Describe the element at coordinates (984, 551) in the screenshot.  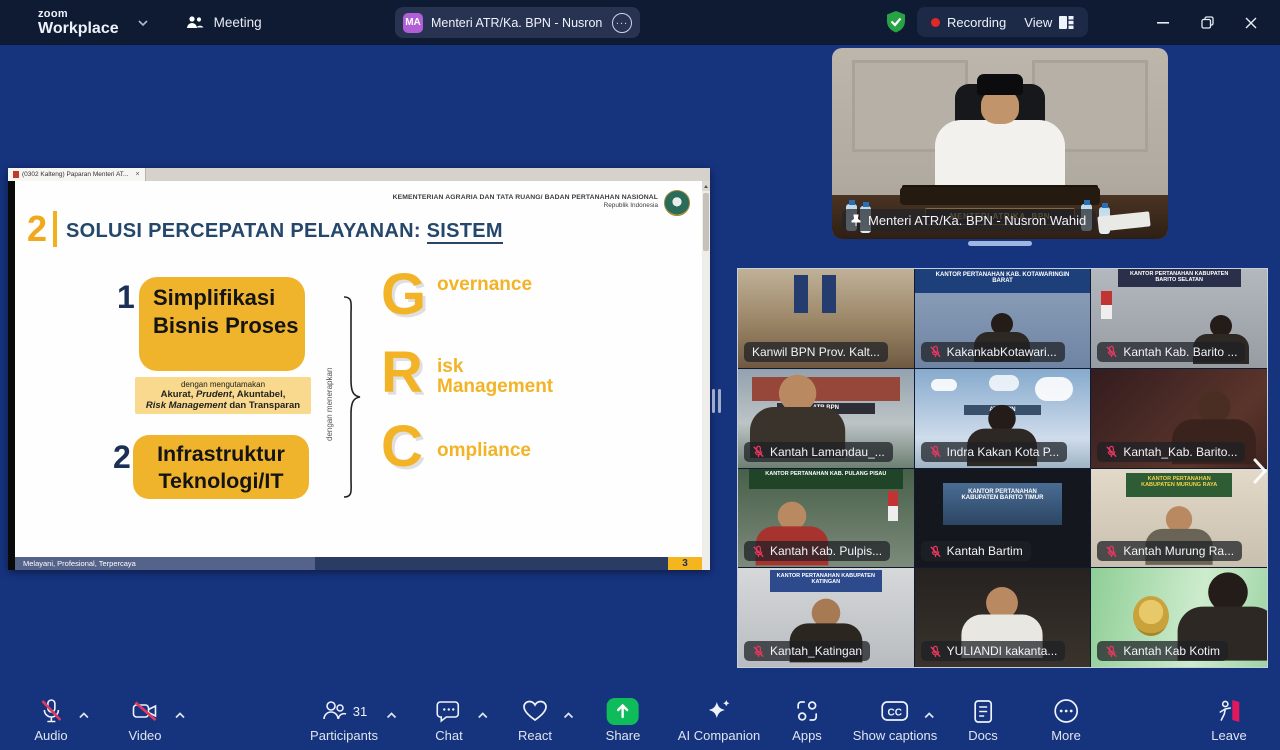
I see `participant-name: Kantah Bartim` at that location.